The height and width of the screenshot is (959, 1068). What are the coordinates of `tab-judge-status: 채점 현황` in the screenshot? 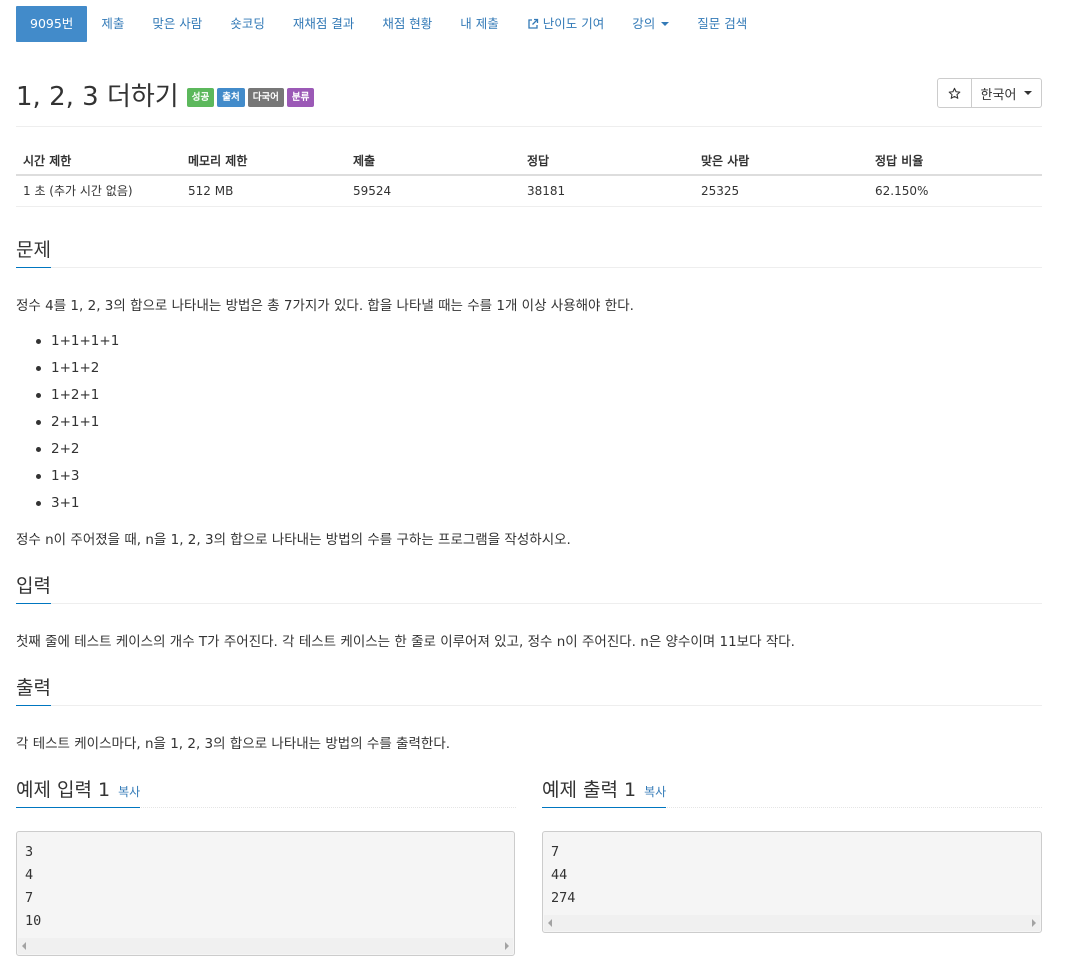 It's located at (407, 24).